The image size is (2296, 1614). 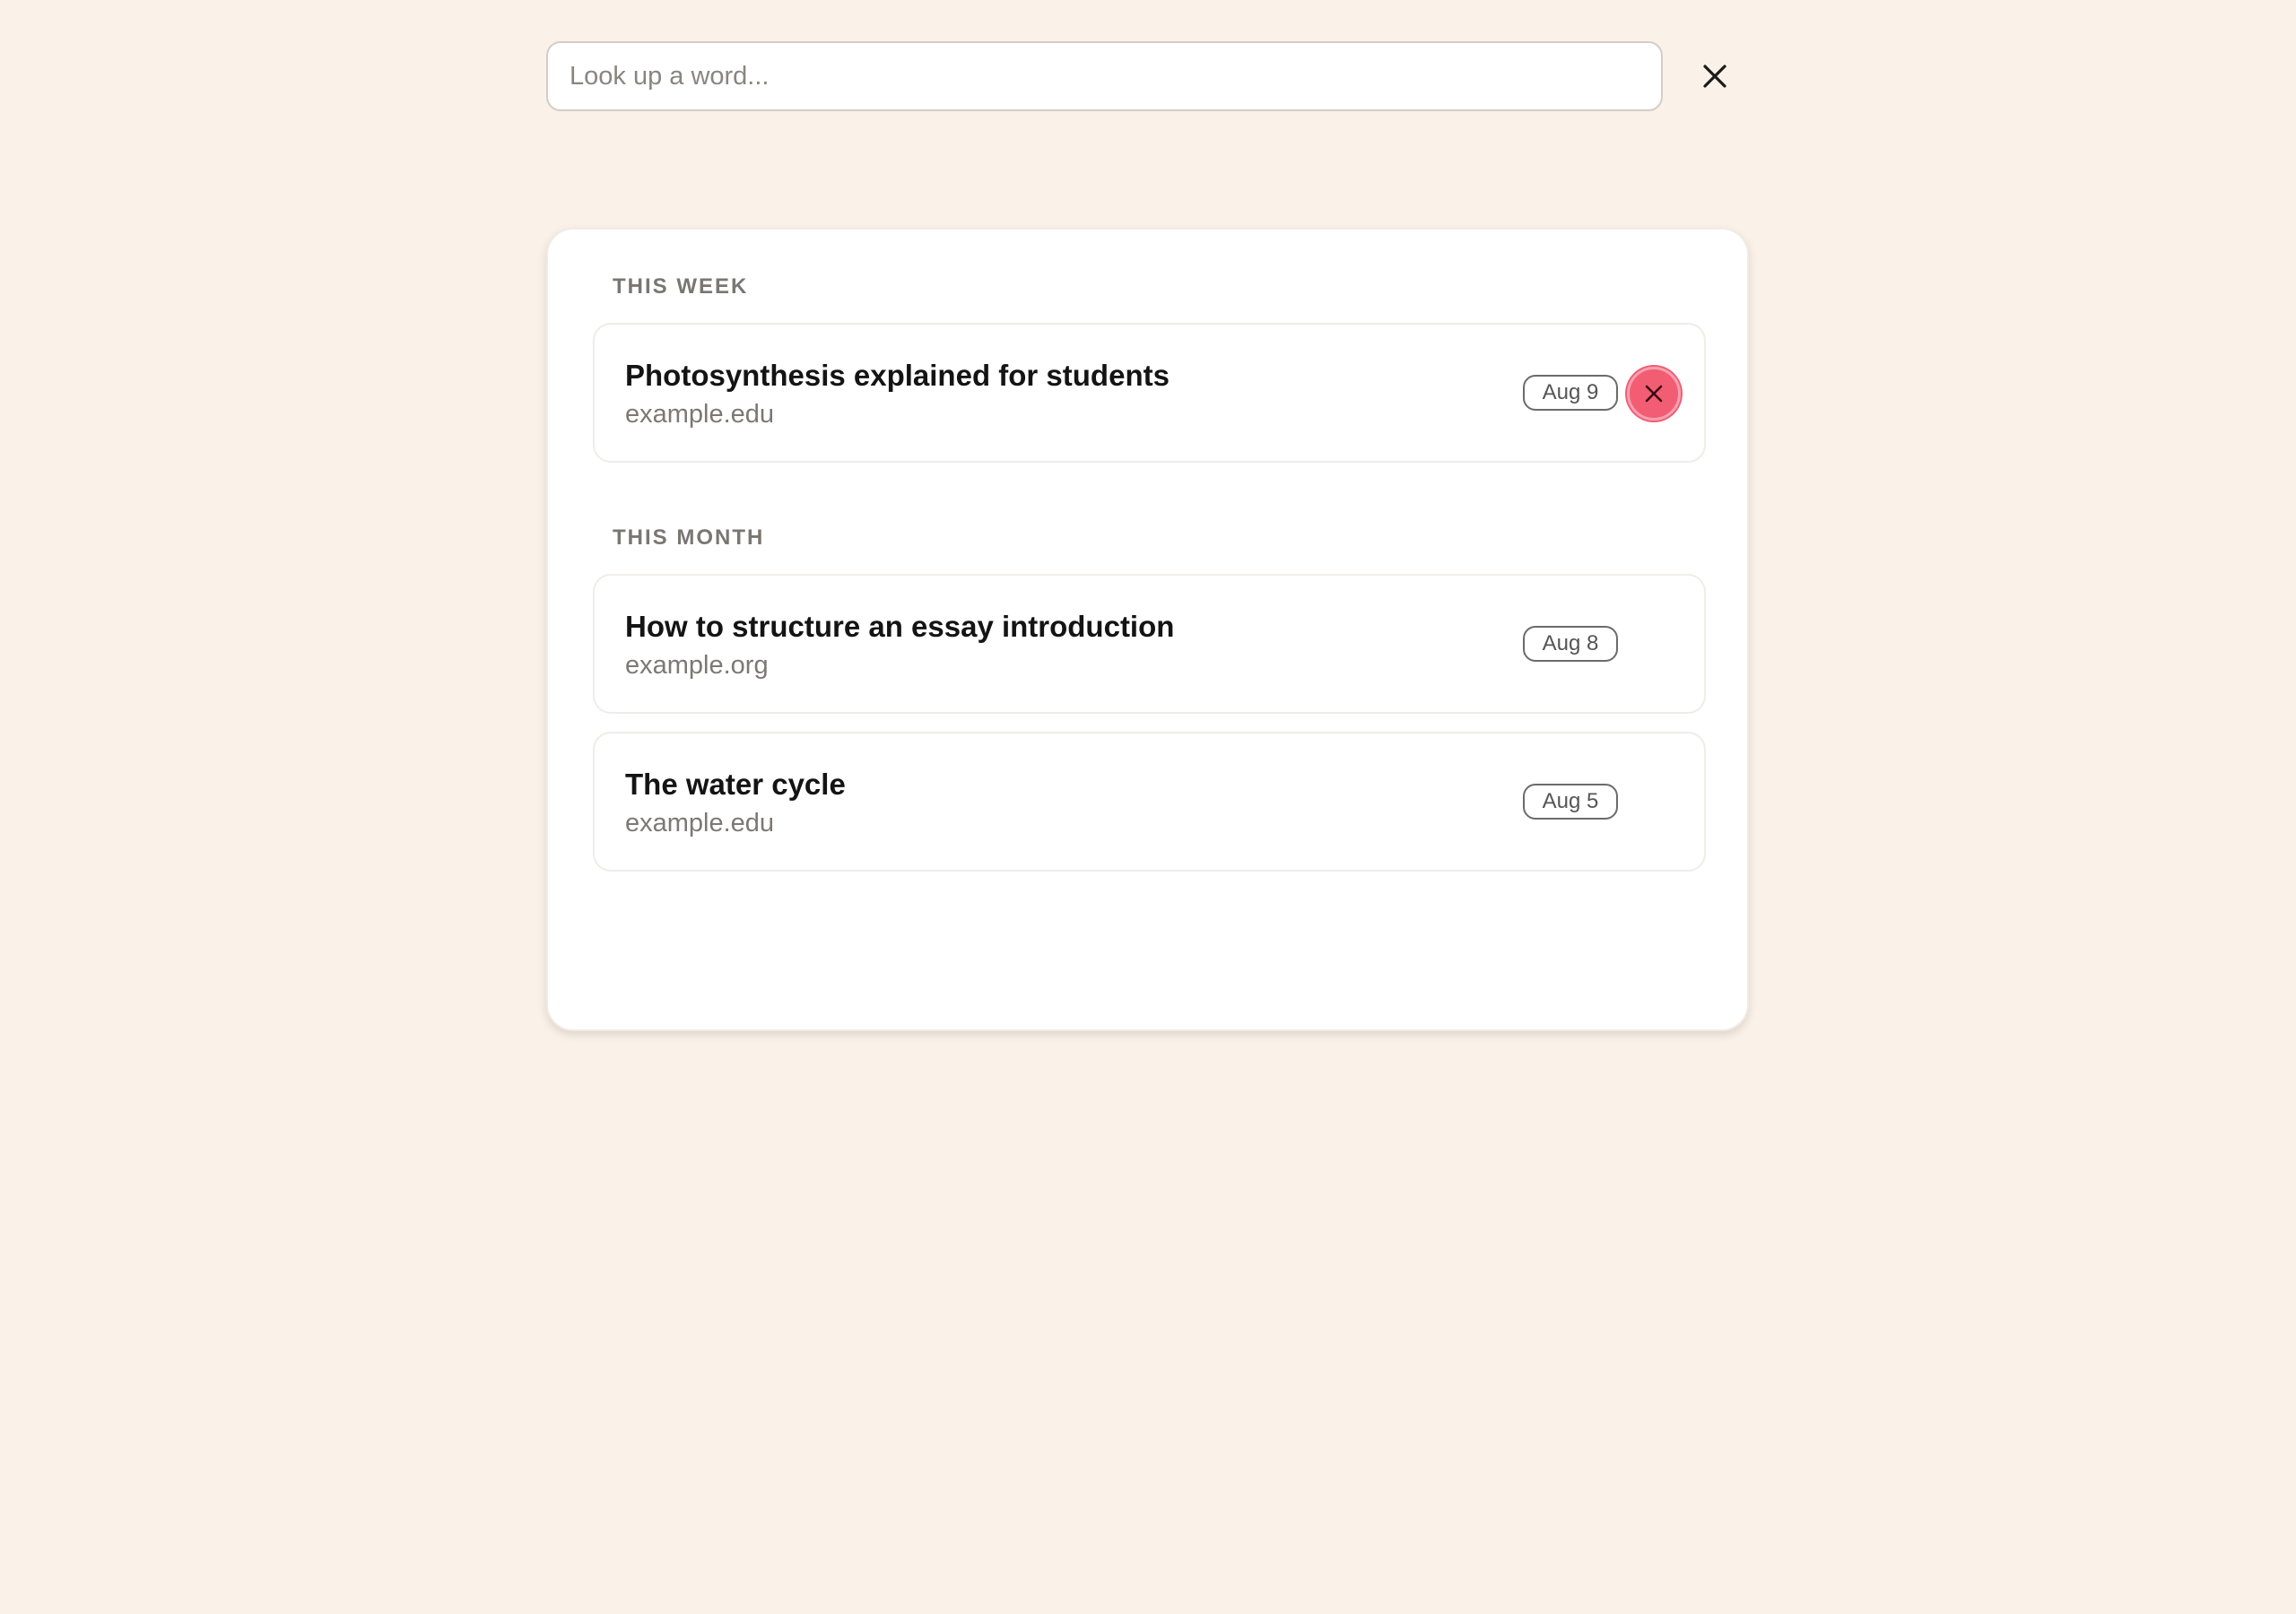 I want to click on delete-item-button, so click(x=1654, y=394).